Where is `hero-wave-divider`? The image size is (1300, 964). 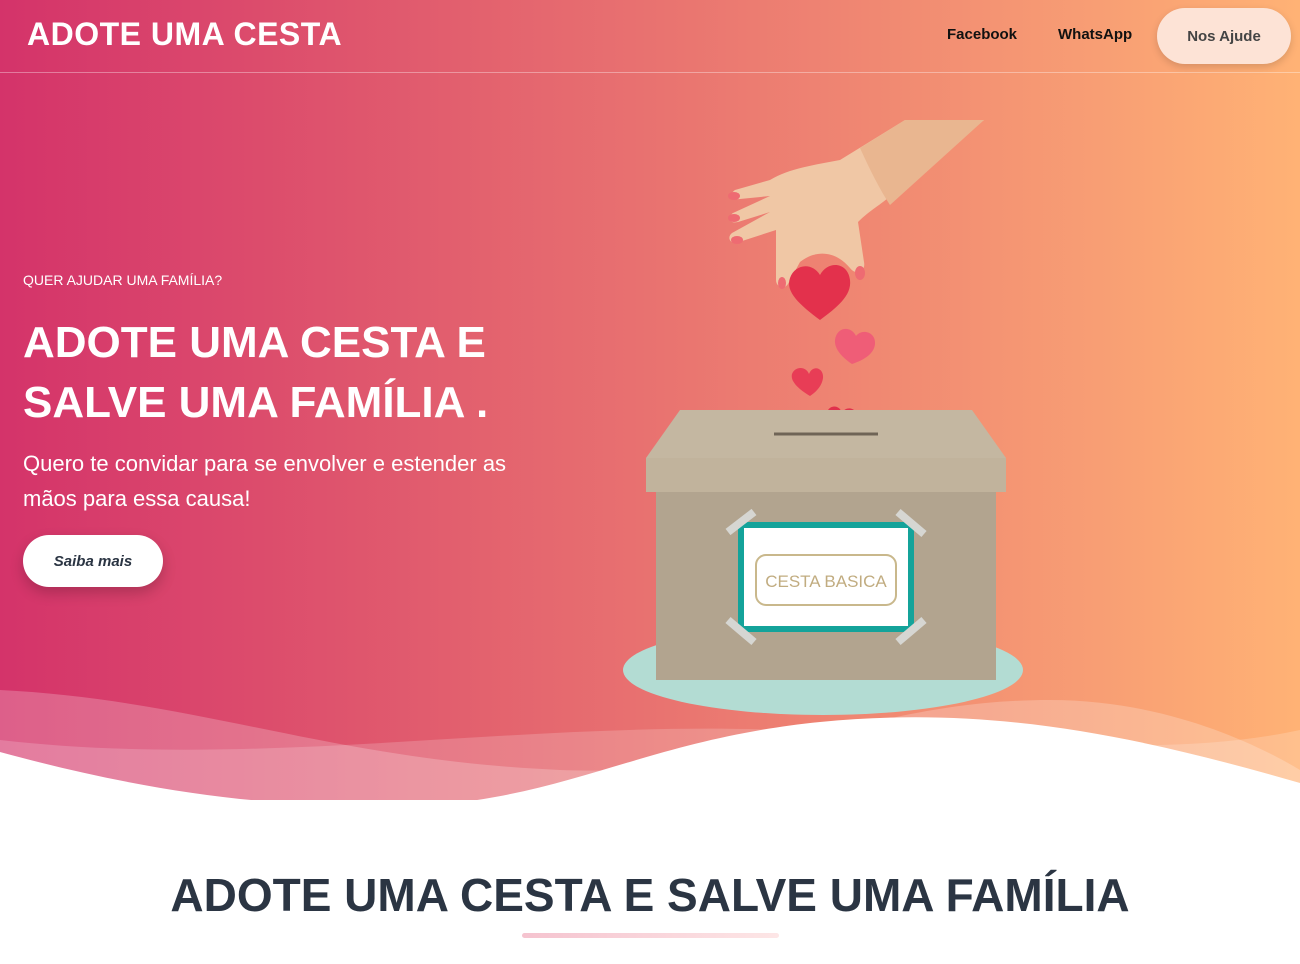
hero-wave-divider is located at coordinates (650, 755).